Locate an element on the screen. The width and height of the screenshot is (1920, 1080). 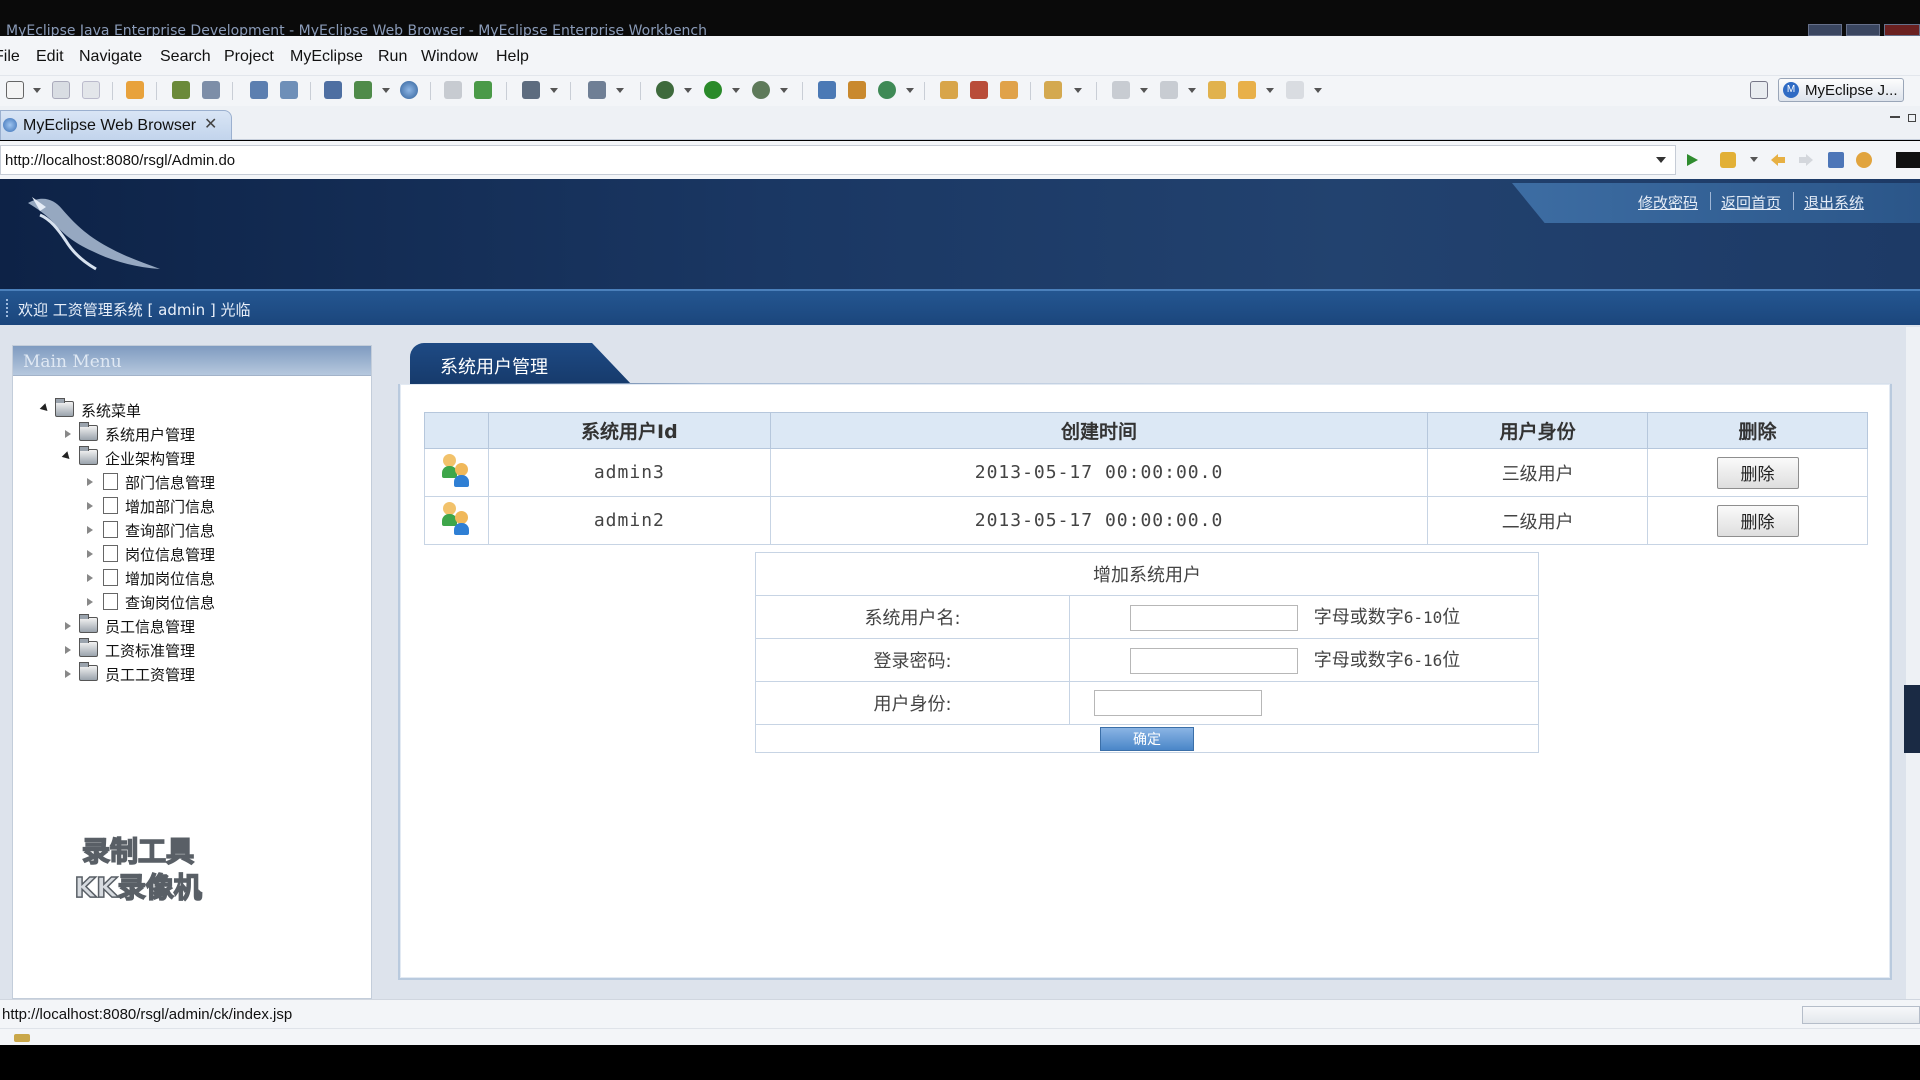
back-dropdown-icon is located at coordinates (1270, 90).